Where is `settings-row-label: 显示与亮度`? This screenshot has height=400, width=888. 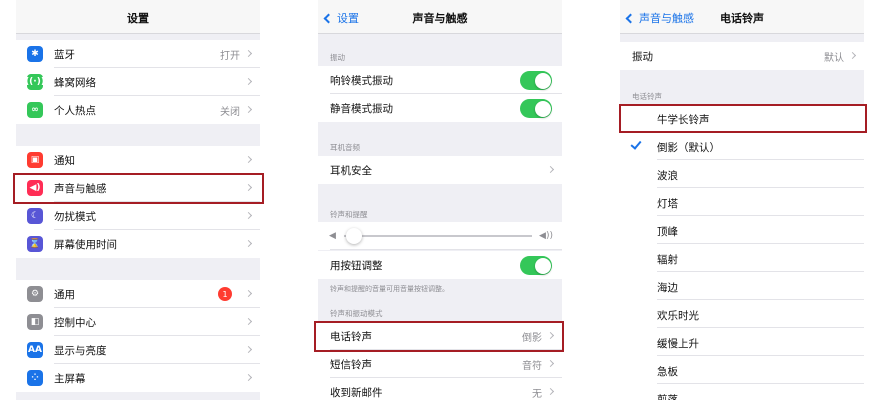
settings-row-label: 显示与亮度 is located at coordinates (80, 350).